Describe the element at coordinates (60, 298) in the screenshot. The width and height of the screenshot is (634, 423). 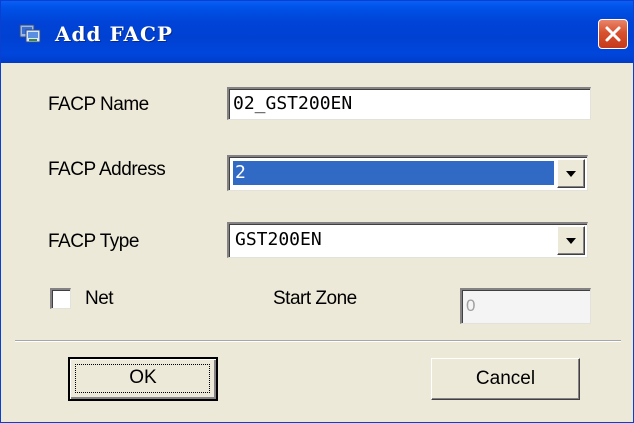
I see `net-checkbox` at that location.